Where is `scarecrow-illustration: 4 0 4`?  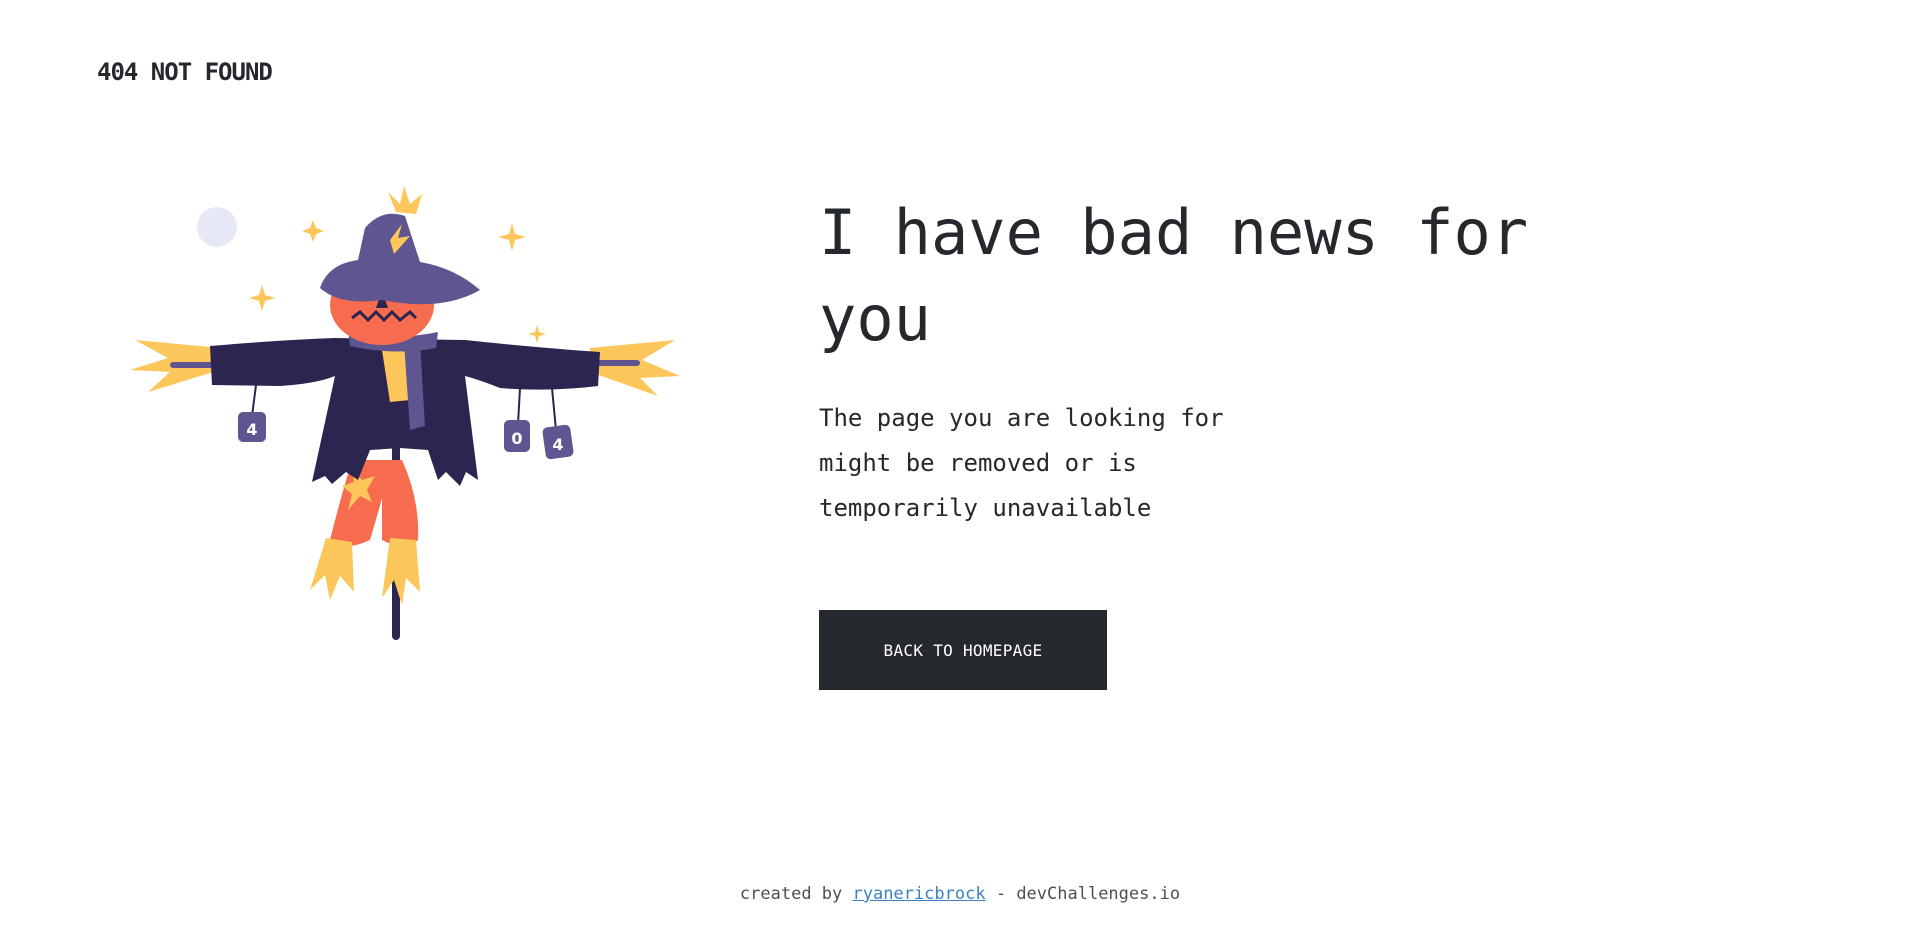 scarecrow-illustration: 4 0 4 is located at coordinates (405, 413).